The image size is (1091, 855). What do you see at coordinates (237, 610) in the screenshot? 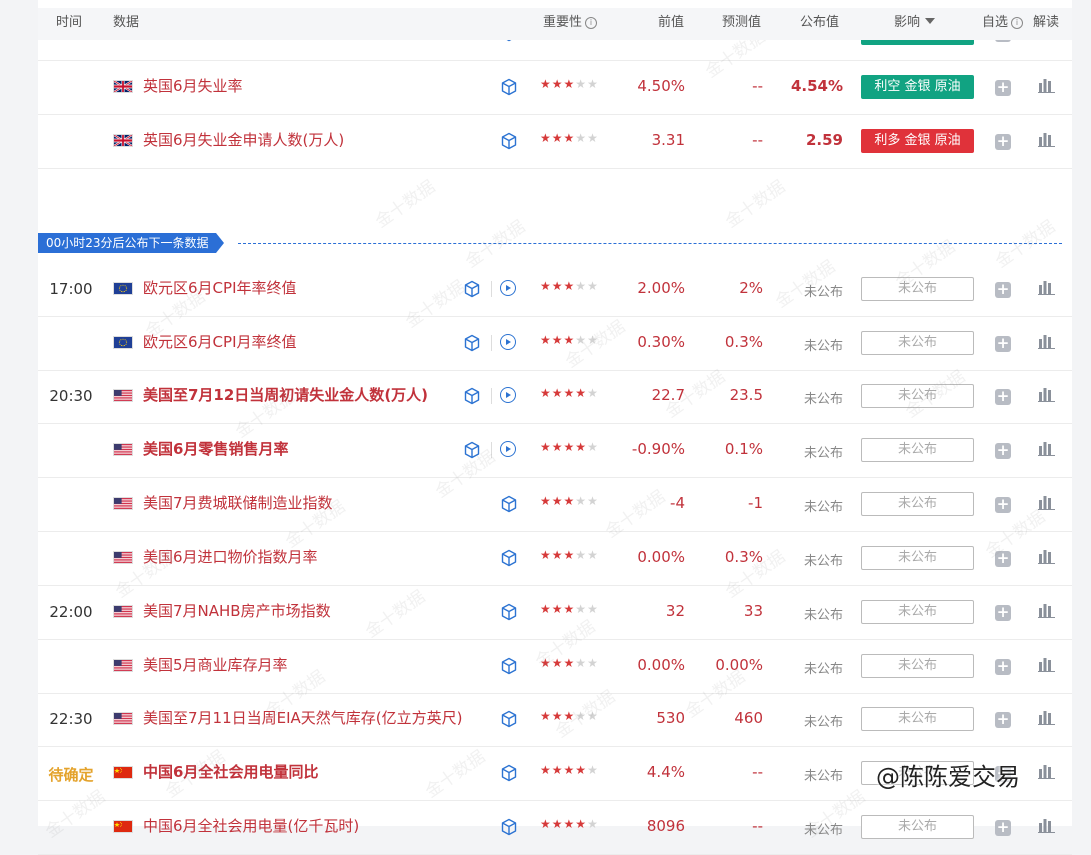
I see `event-name-link: 美国7月NAHB房产市场指数` at bounding box center [237, 610].